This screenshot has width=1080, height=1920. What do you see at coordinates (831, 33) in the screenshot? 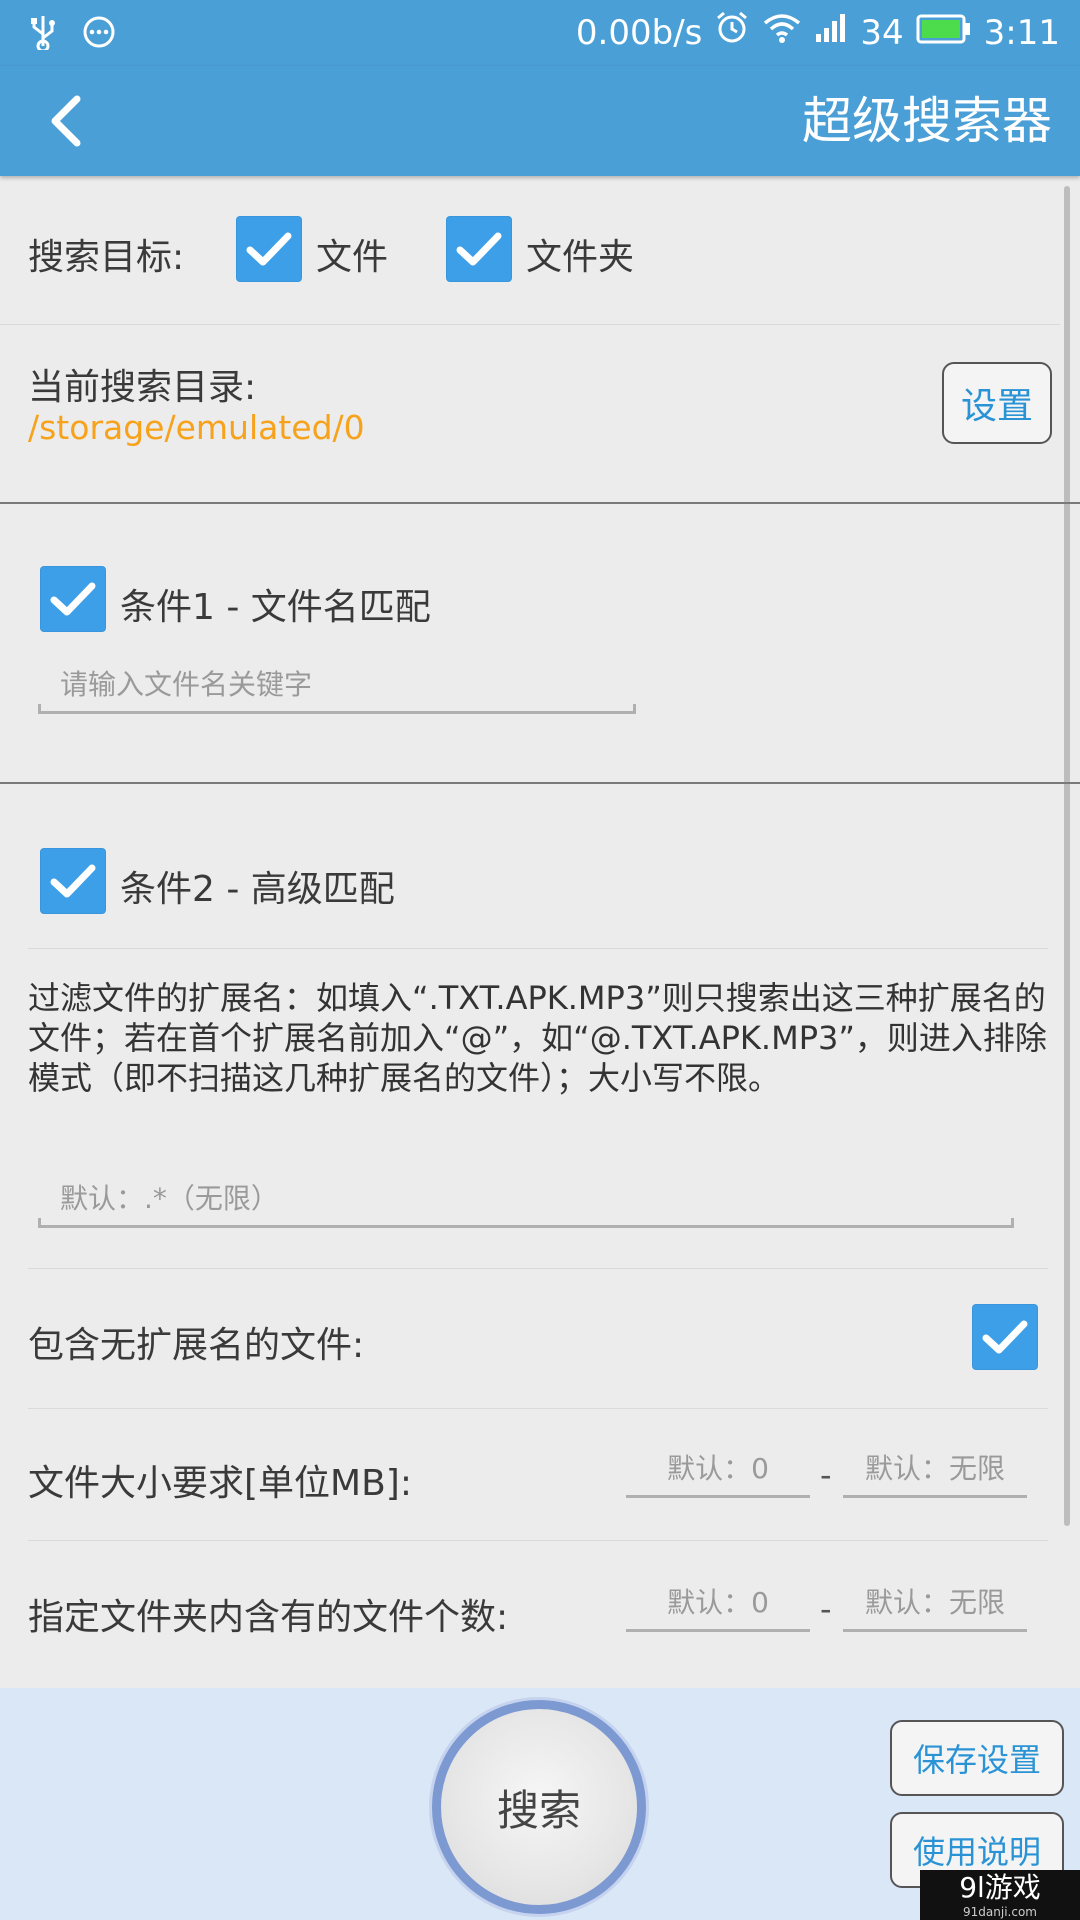
I see `signal-icon` at bounding box center [831, 33].